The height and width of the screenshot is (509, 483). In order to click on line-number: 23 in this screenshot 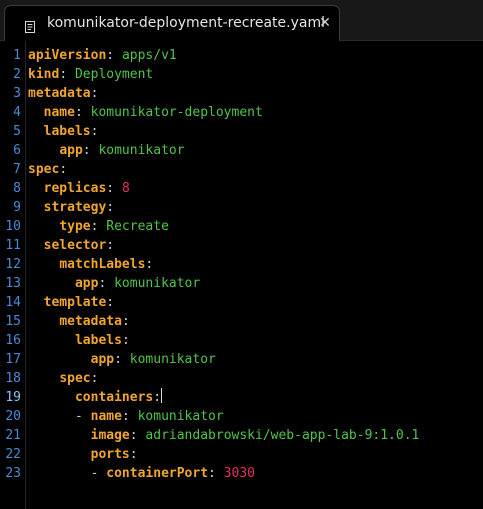, I will do `click(13, 473)`.